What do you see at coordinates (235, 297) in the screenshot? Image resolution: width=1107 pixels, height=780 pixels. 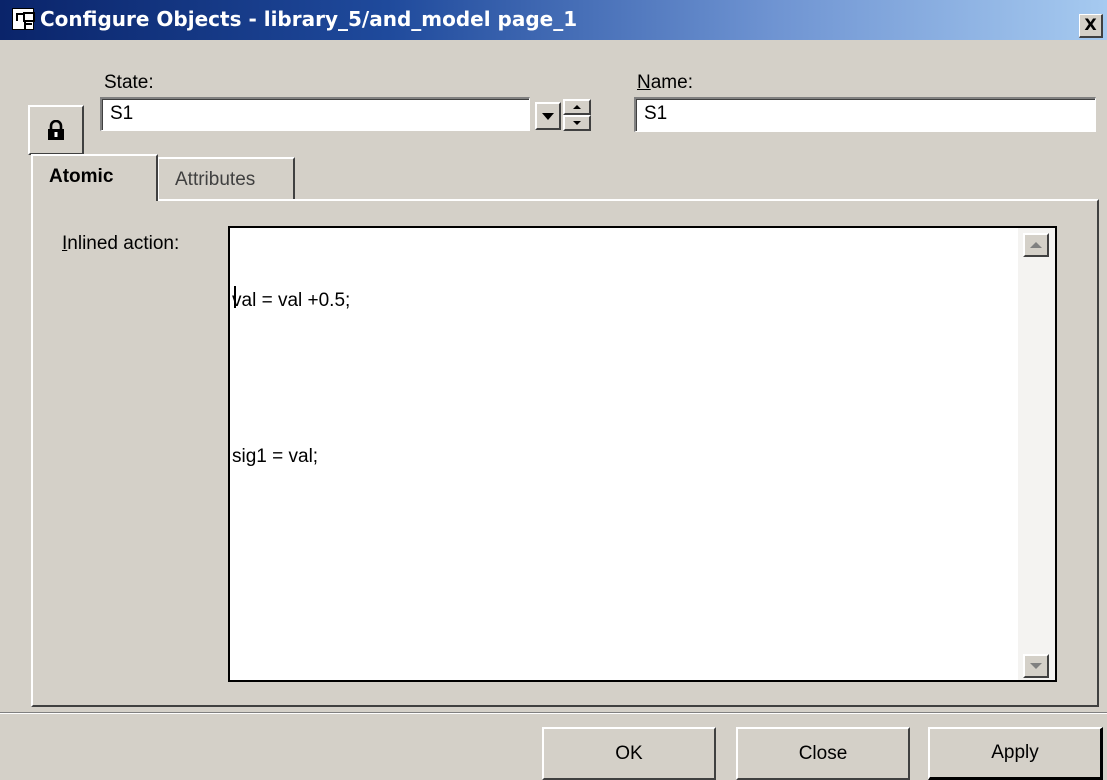 I see `text-caret` at bounding box center [235, 297].